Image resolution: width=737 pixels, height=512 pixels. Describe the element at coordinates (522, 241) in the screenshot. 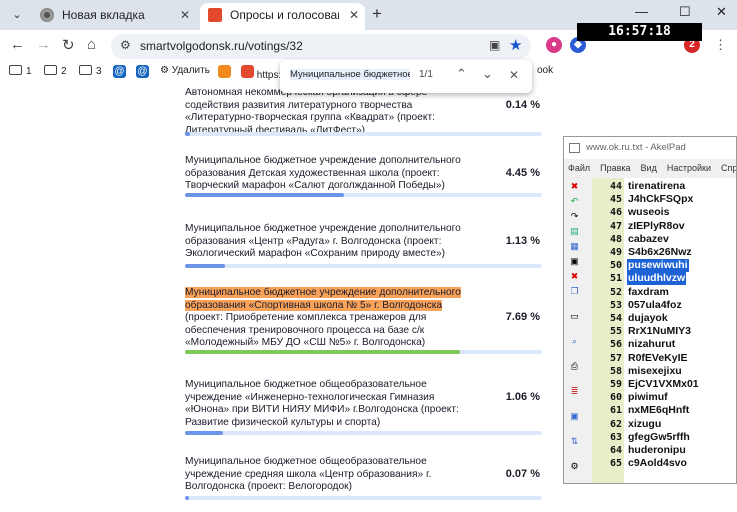

I see `voting-percent: 1.13 %` at that location.